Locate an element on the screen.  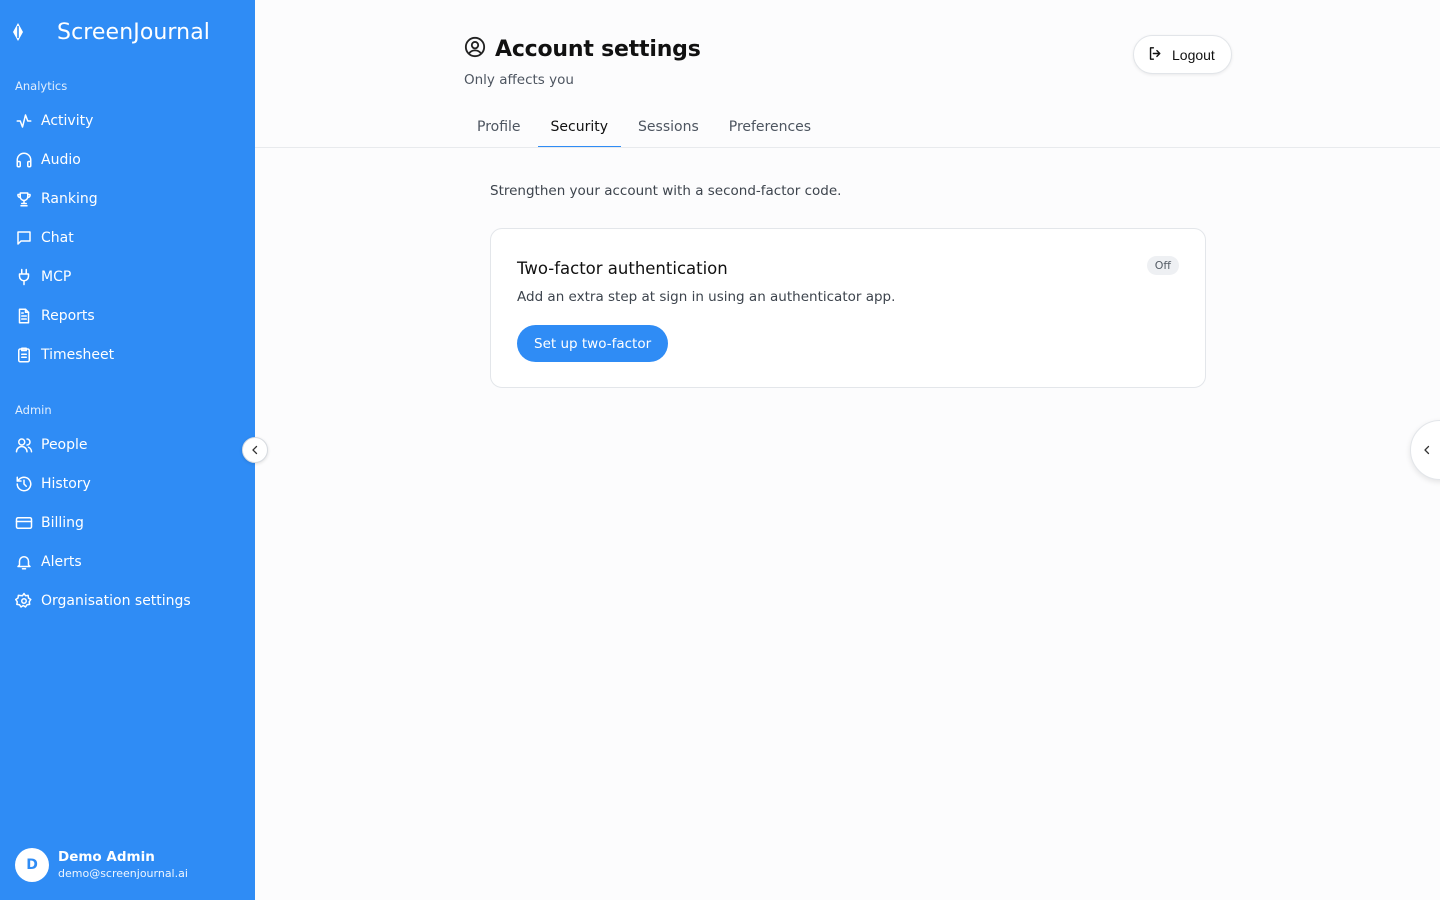
sidebar-item-activity: Activity is located at coordinates (127, 120).